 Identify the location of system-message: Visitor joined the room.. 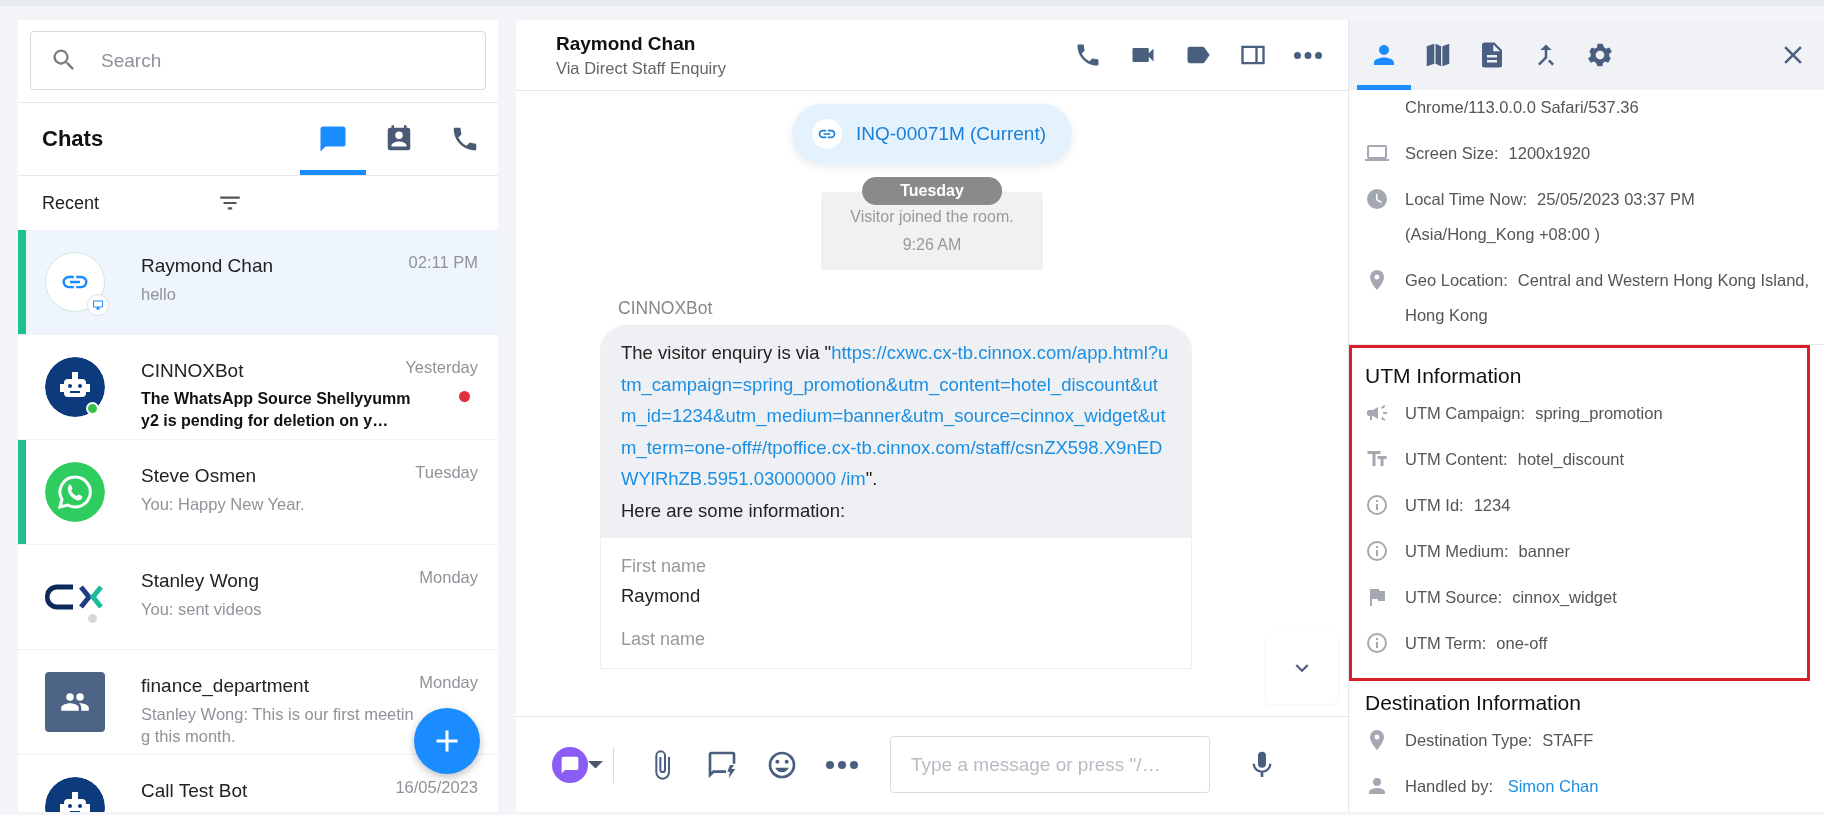
(932, 217).